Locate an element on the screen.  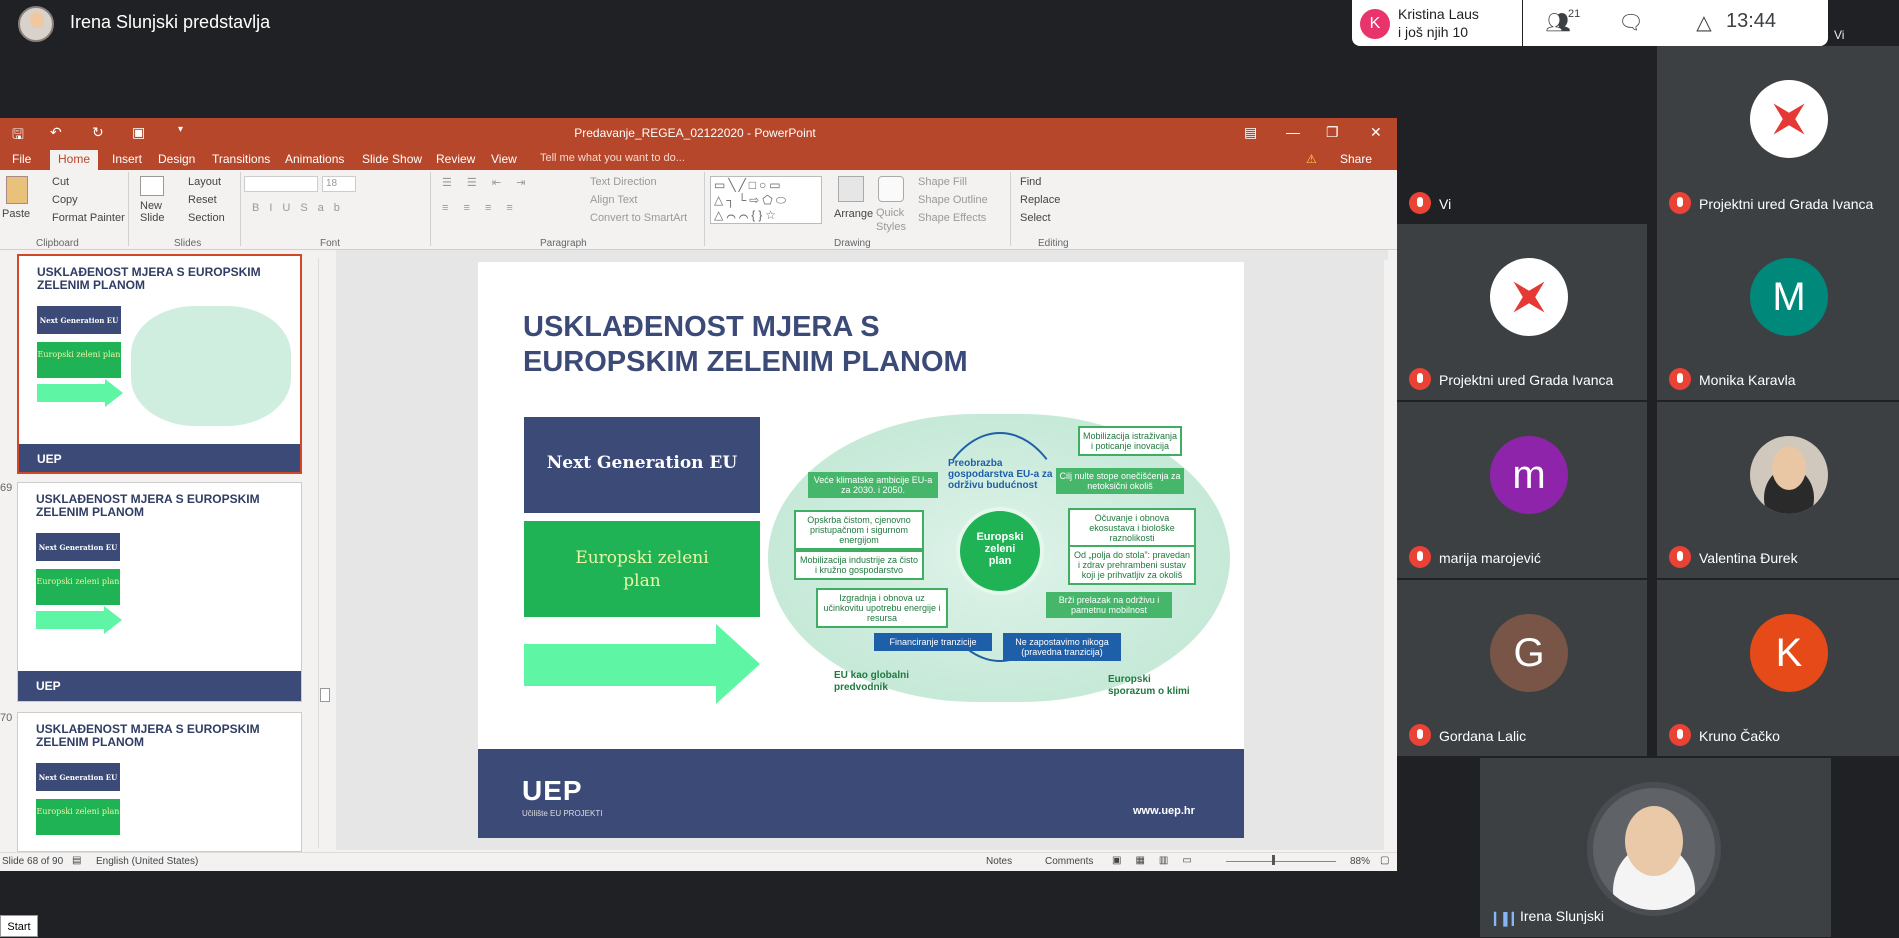
spelling-icon: ▤ is located at coordinates (76, 860).